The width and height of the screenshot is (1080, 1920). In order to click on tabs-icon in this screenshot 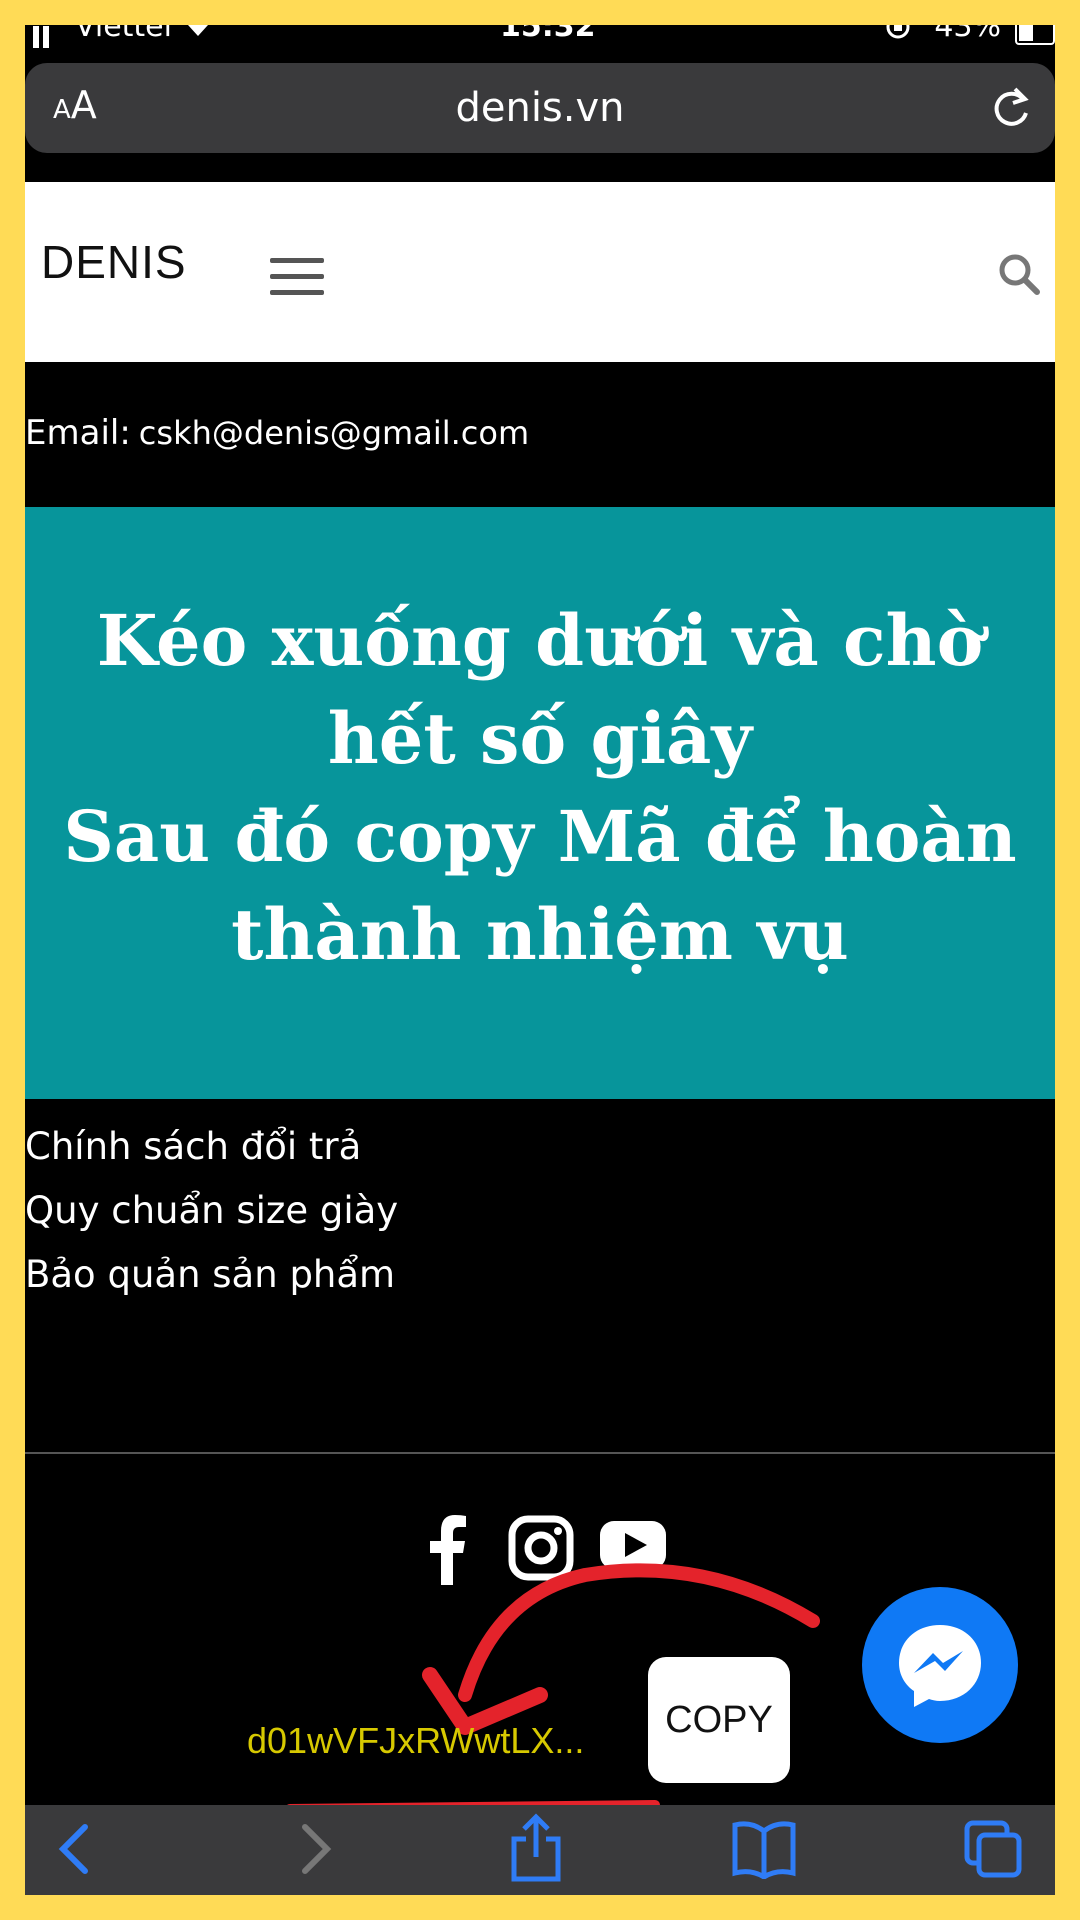, I will do `click(993, 1851)`.